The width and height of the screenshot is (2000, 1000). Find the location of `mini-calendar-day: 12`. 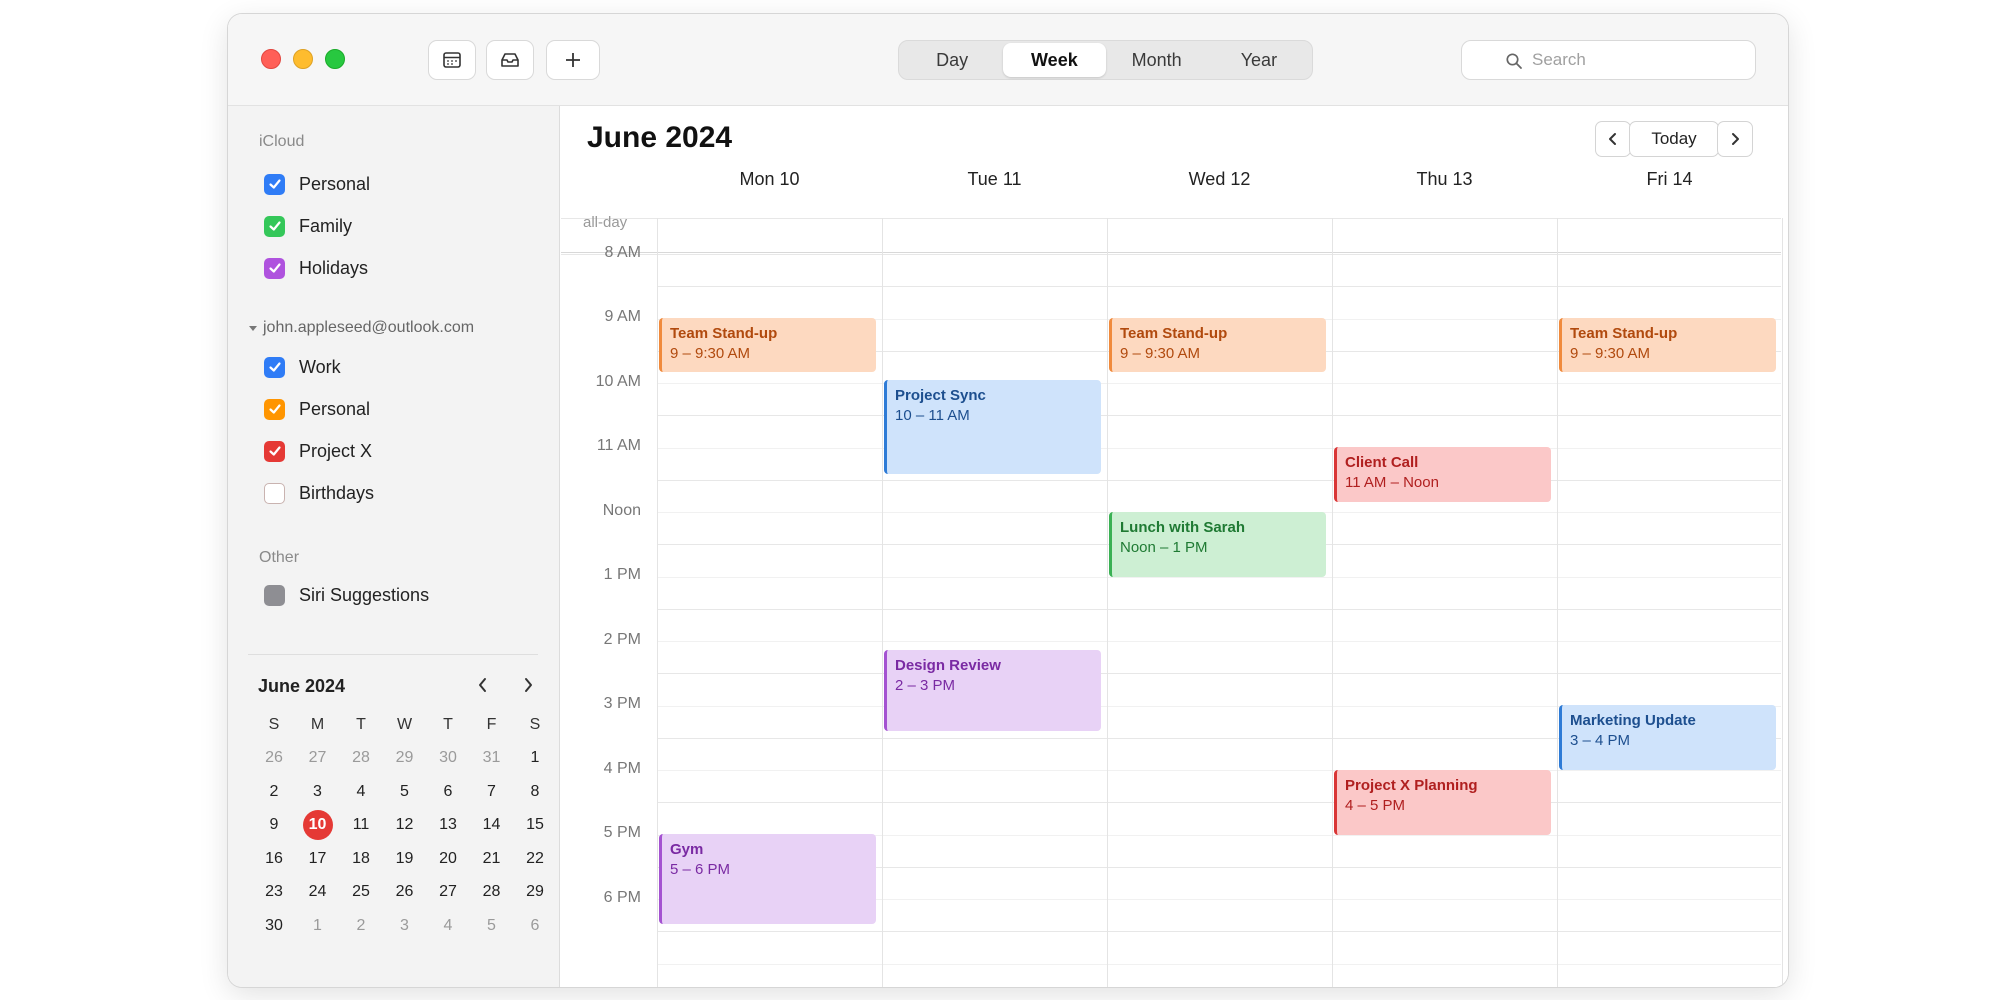

mini-calendar-day: 12 is located at coordinates (405, 825).